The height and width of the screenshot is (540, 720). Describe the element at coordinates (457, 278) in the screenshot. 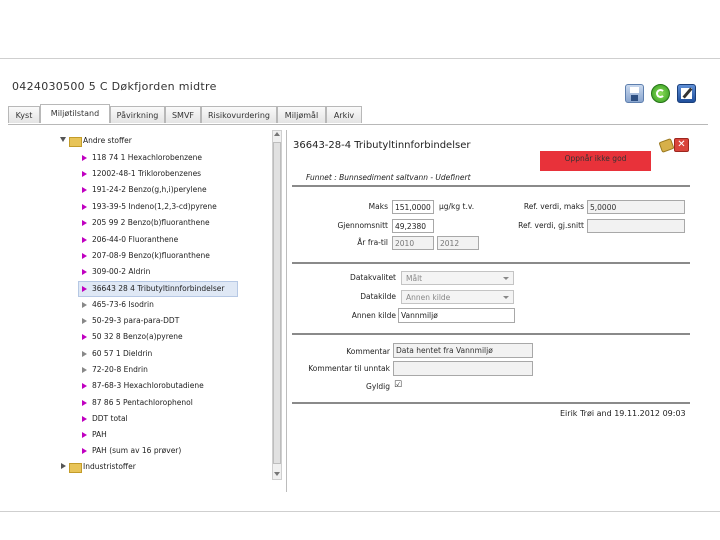

I see `datakvalitet-select: Målt` at that location.